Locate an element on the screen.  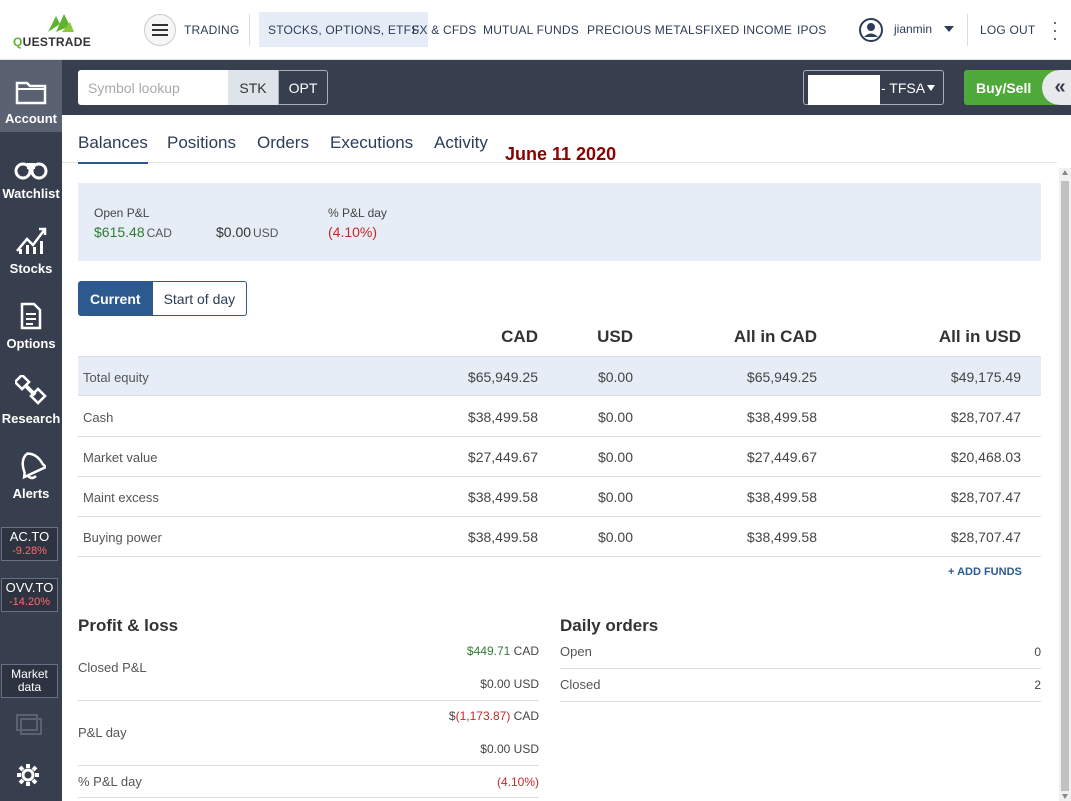
pl-day-label: P&L day is located at coordinates (102, 732).